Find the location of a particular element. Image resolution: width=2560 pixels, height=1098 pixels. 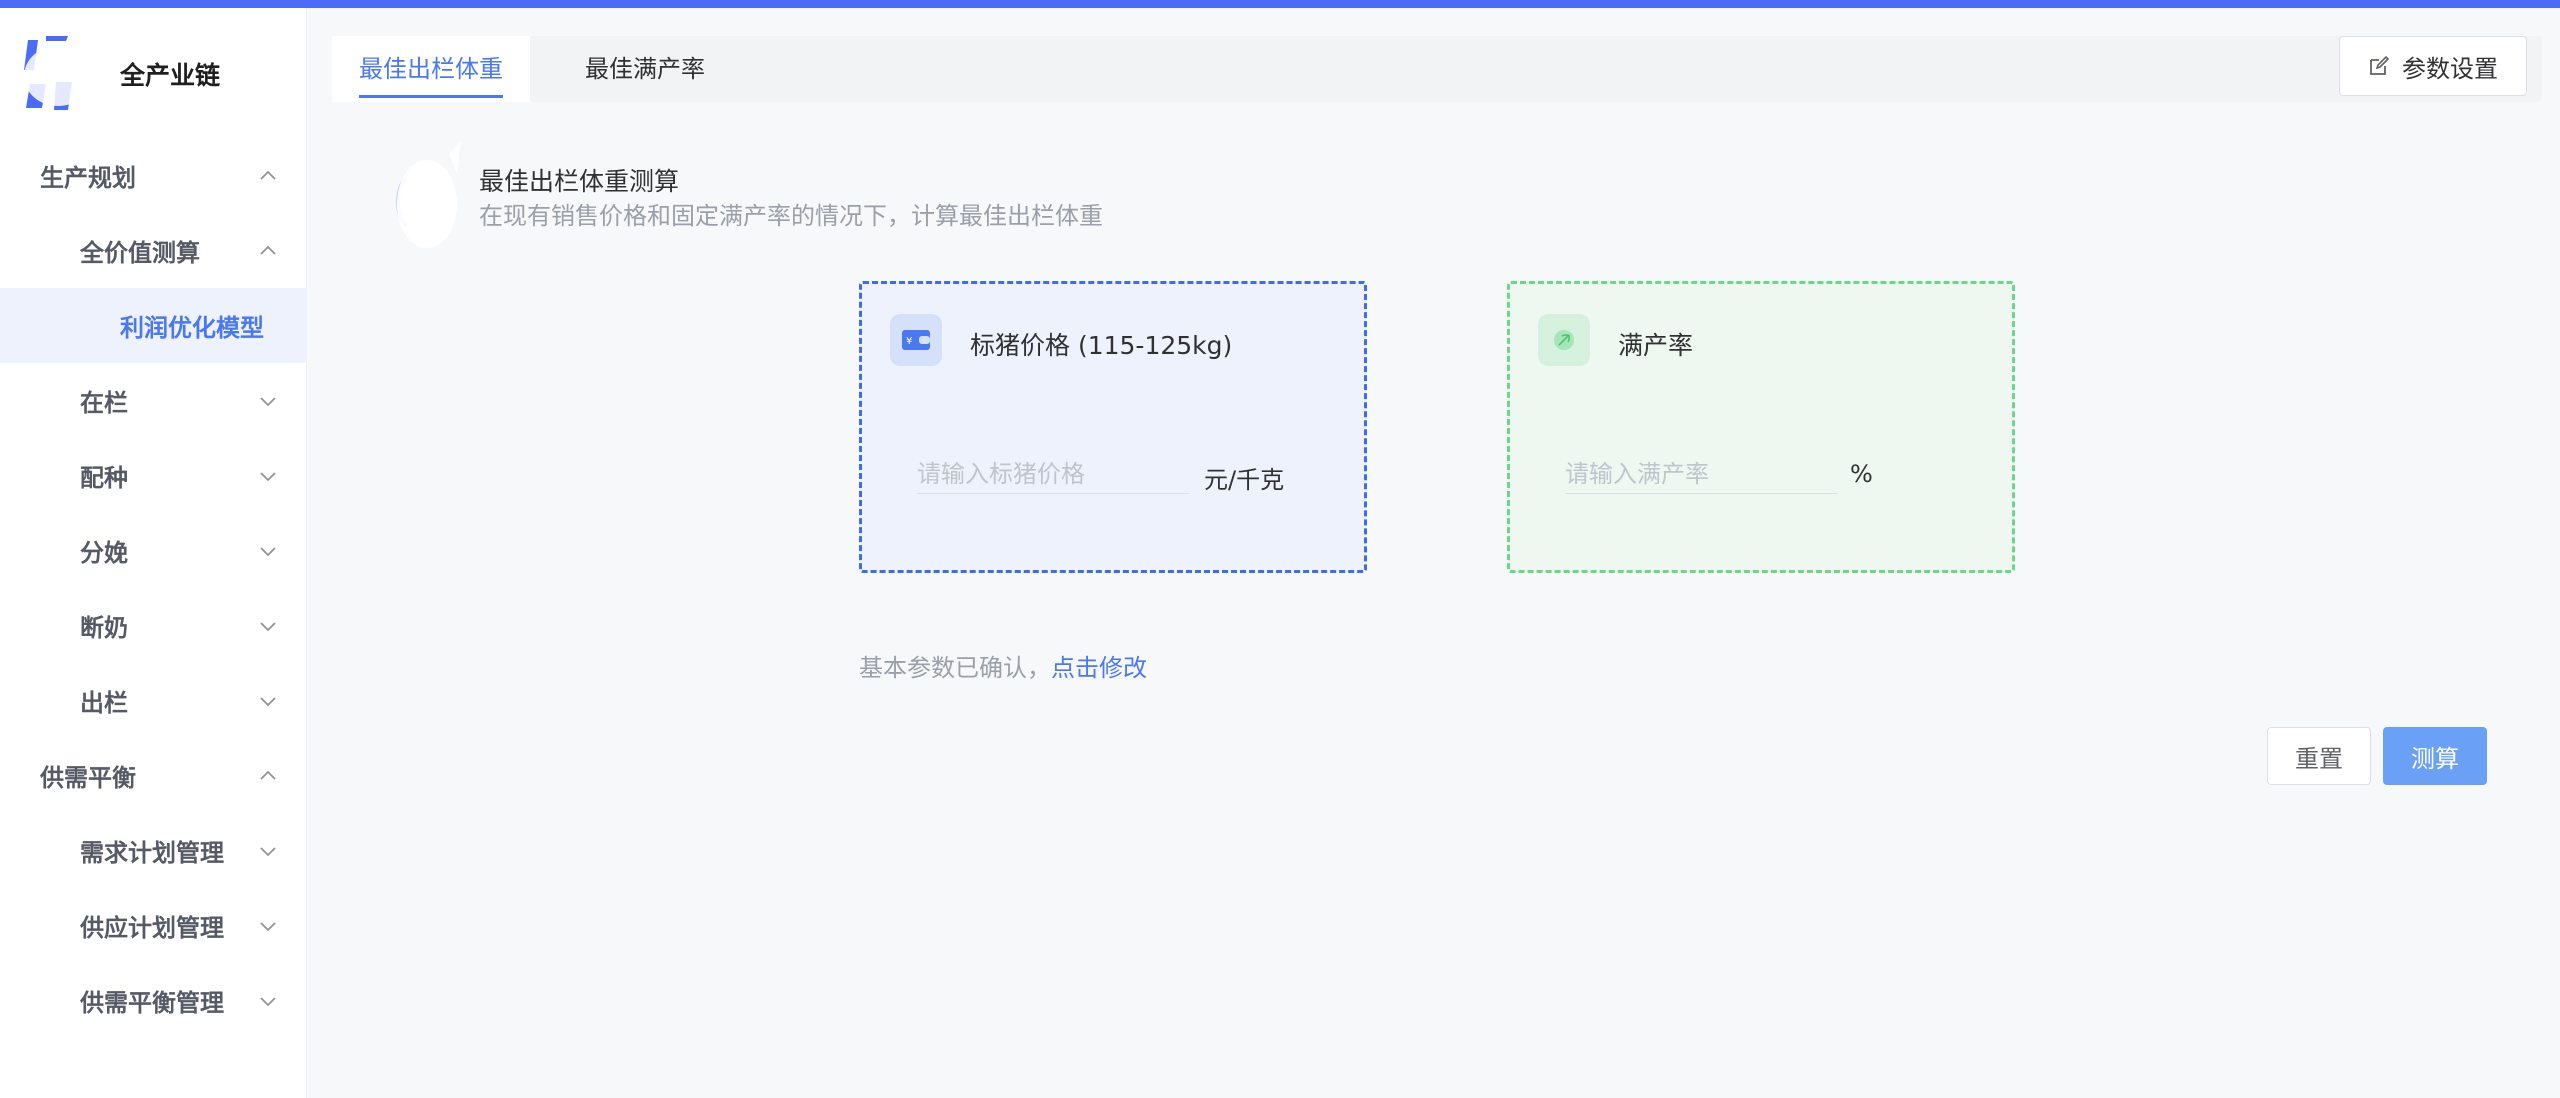

tab-best-capacity-rate: 最佳满产率 is located at coordinates (645, 69).